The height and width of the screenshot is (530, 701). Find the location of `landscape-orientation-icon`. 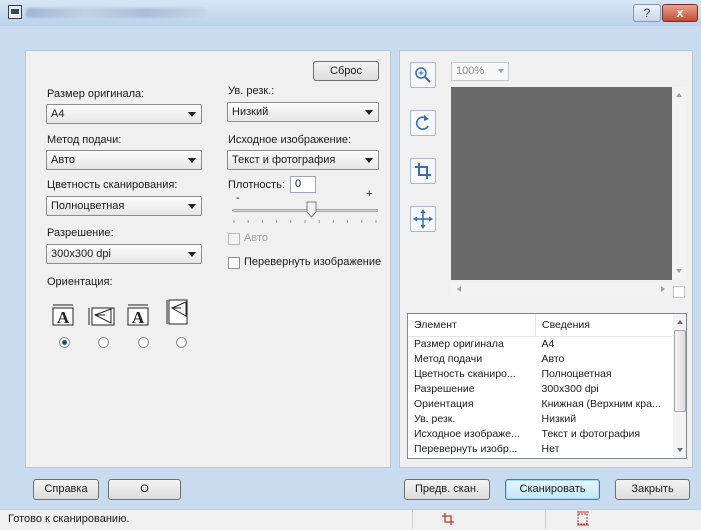

landscape-orientation-icon is located at coordinates (101, 314).